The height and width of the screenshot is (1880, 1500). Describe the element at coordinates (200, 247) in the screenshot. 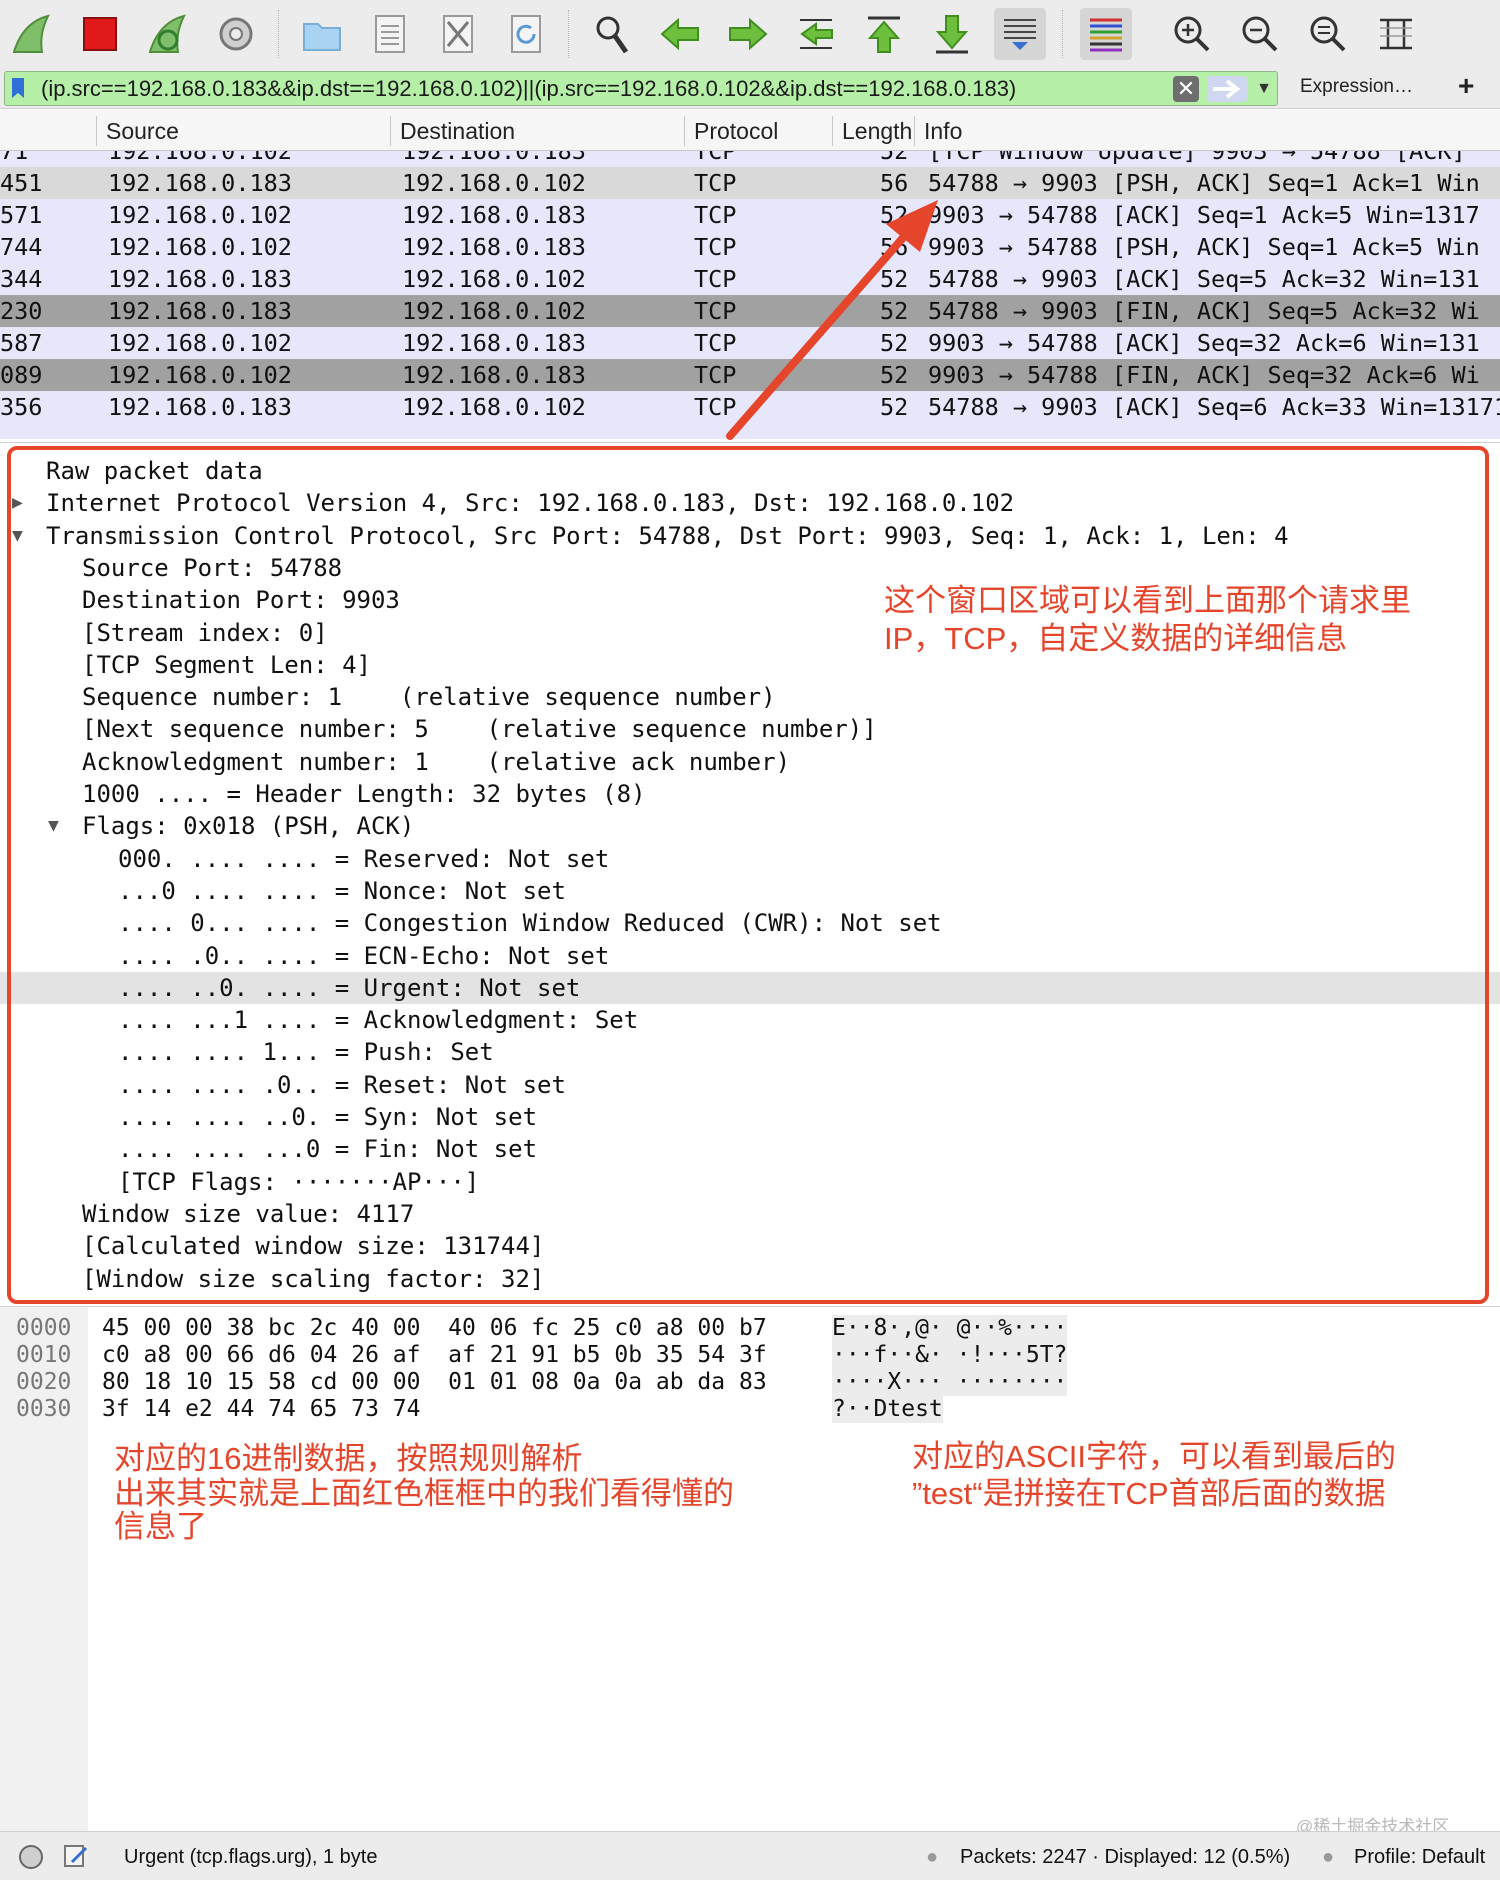

I see `packet-source: 192.168.0.102` at that location.